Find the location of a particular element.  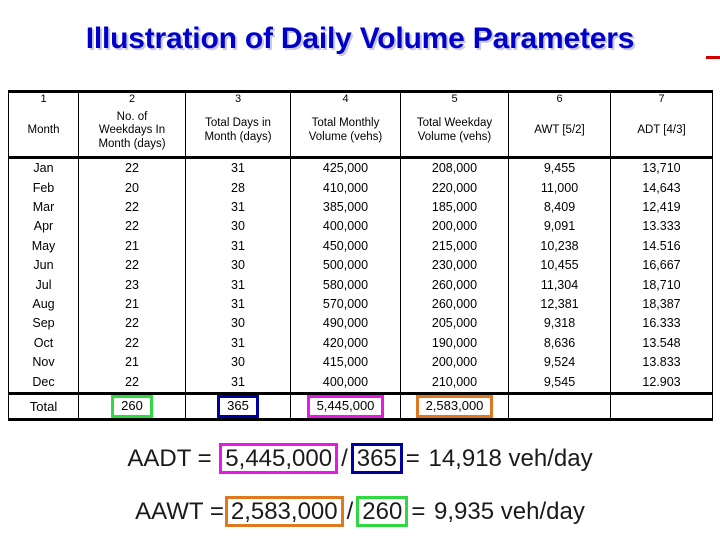

cell-awt: 11,304 is located at coordinates (559, 285).